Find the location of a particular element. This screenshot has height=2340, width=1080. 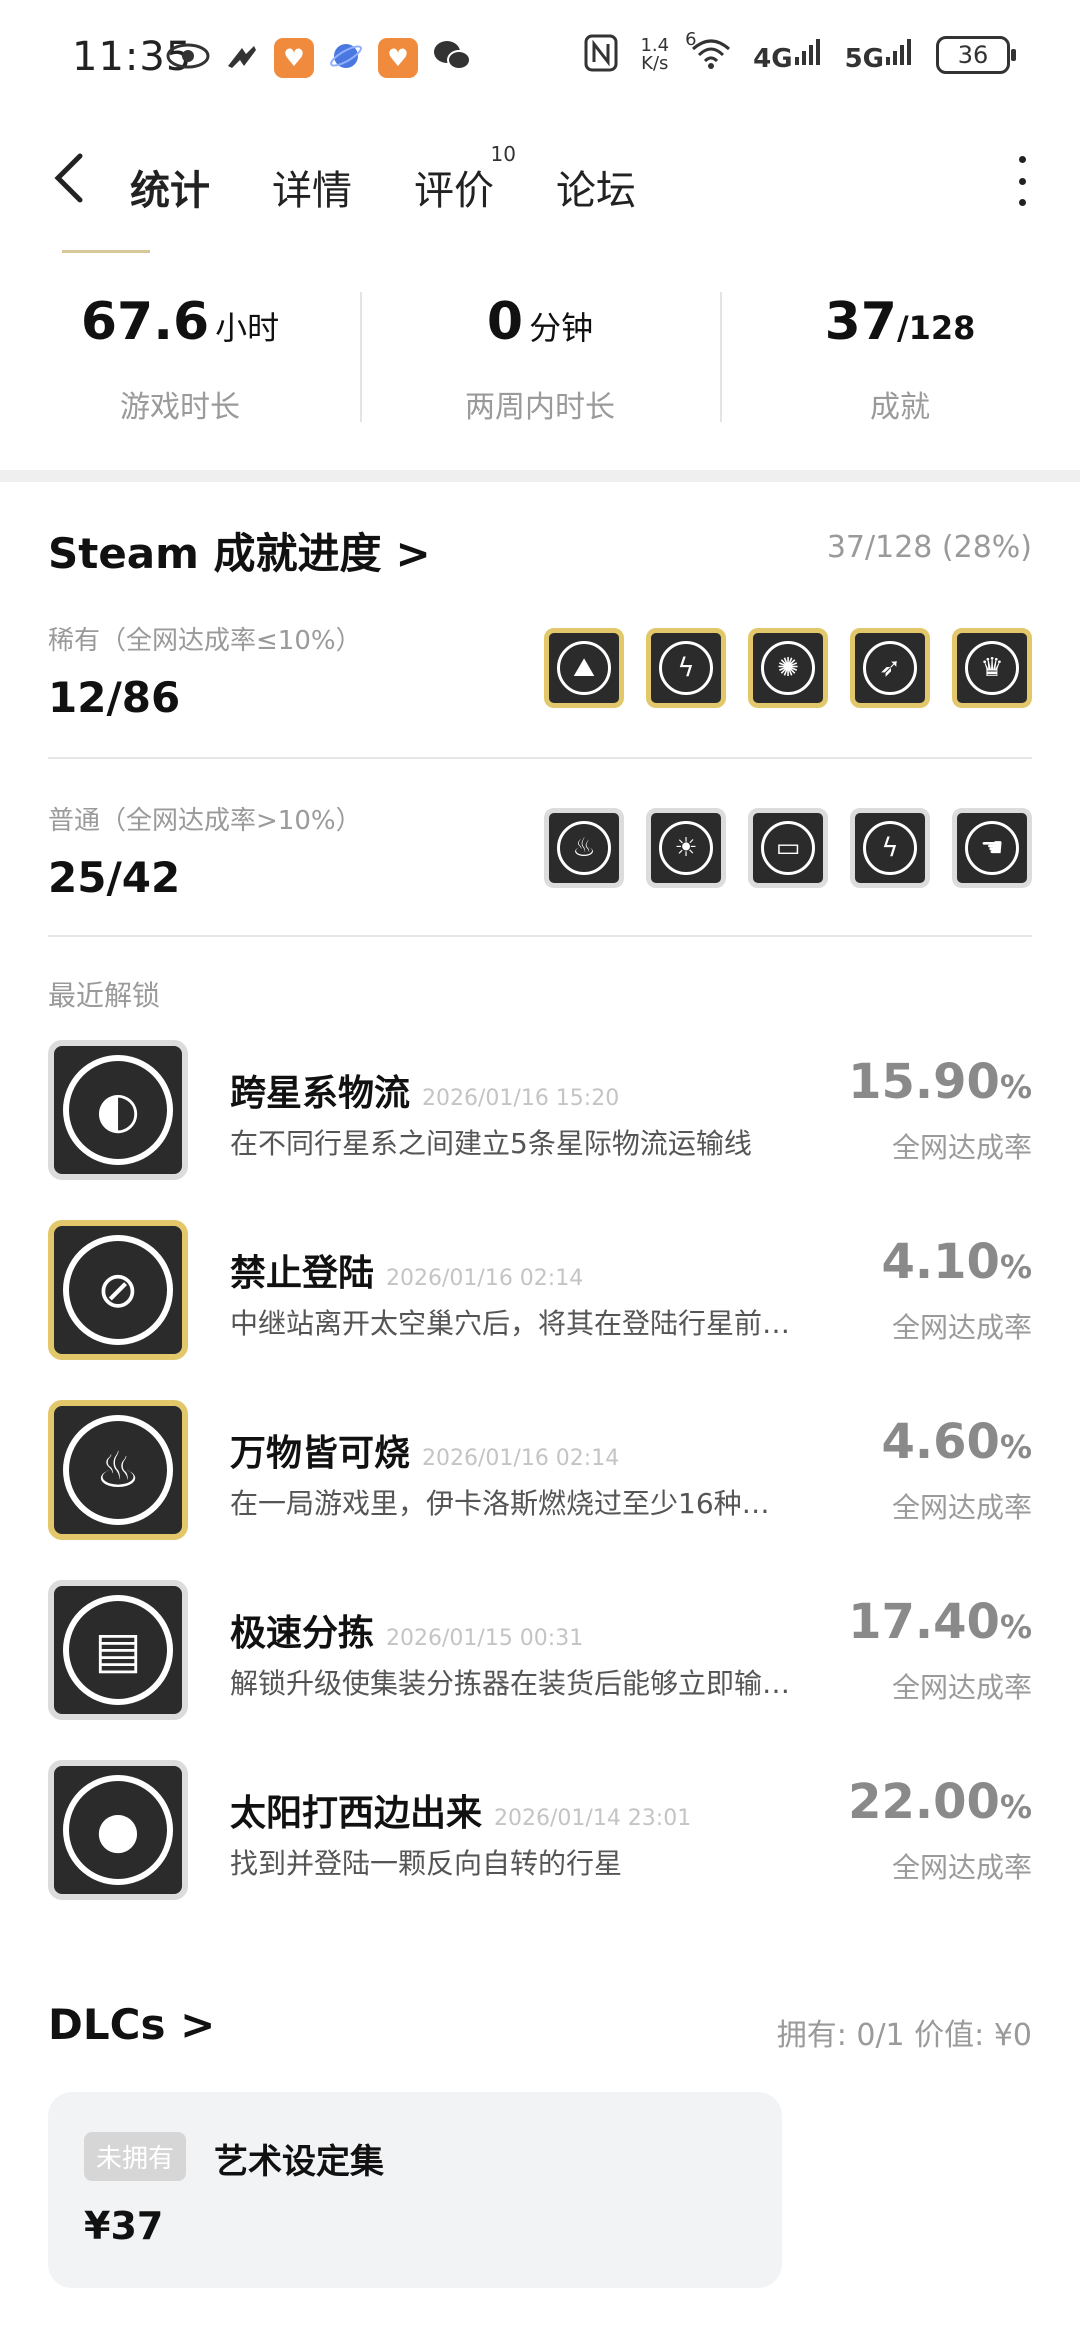

wifi-icon: 6 is located at coordinates (708, 51).